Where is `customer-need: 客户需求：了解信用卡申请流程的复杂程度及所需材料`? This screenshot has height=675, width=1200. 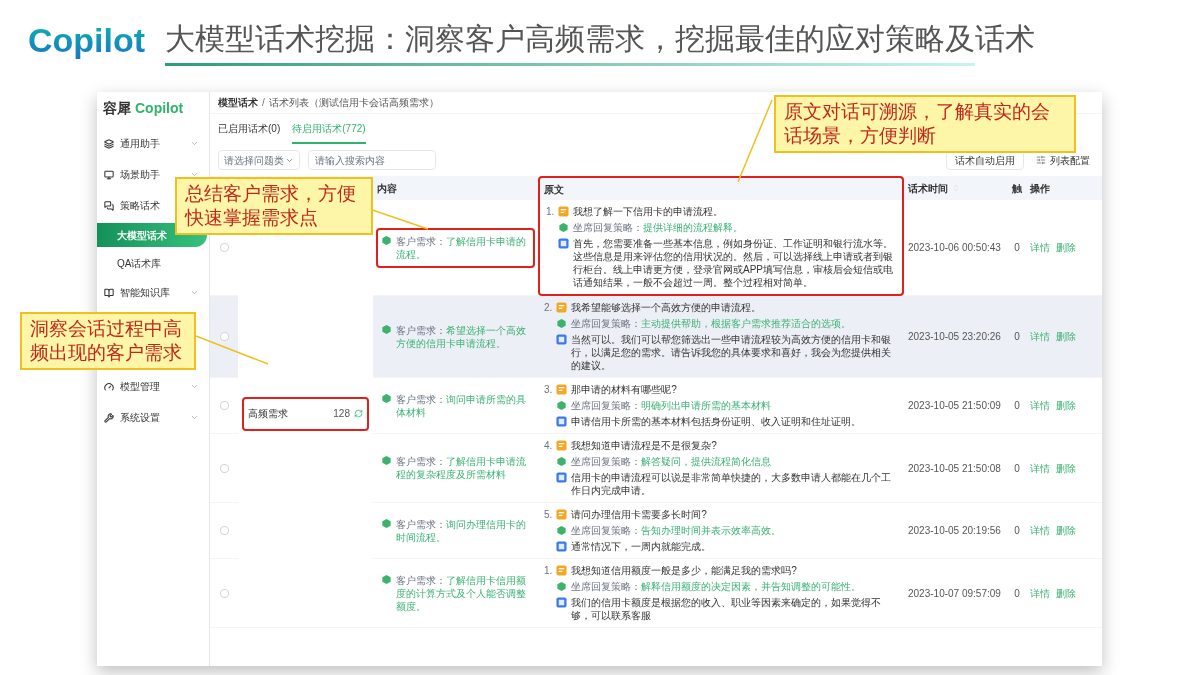 customer-need: 客户需求：了解信用卡申请流程的复杂程度及所需材料 is located at coordinates (455, 468).